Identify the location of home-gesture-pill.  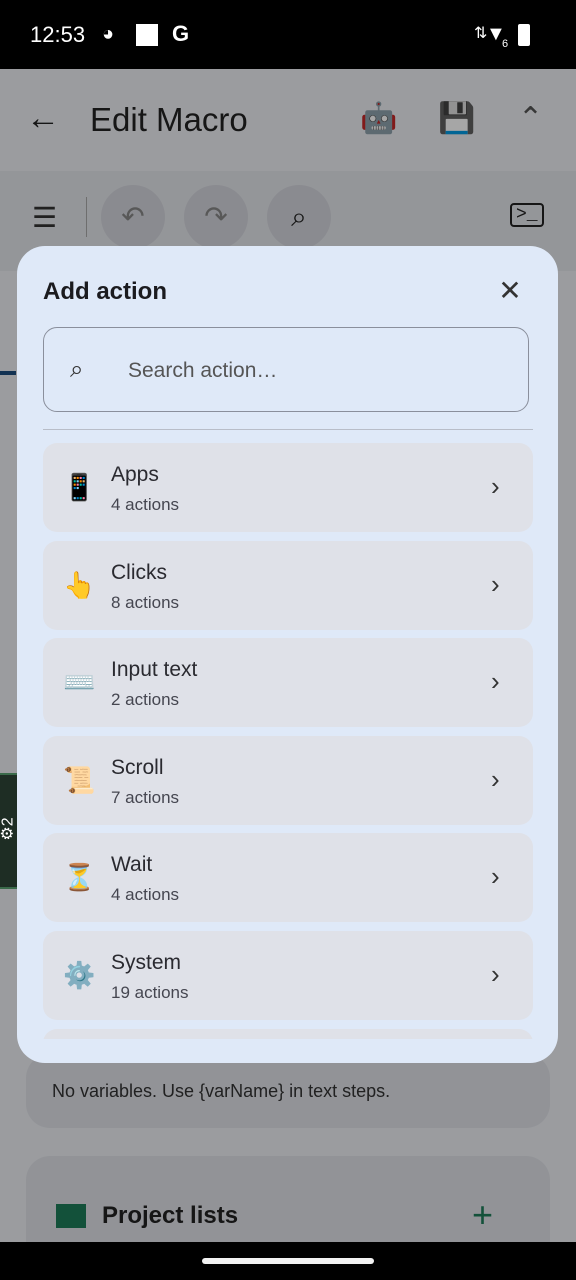
(288, 1261).